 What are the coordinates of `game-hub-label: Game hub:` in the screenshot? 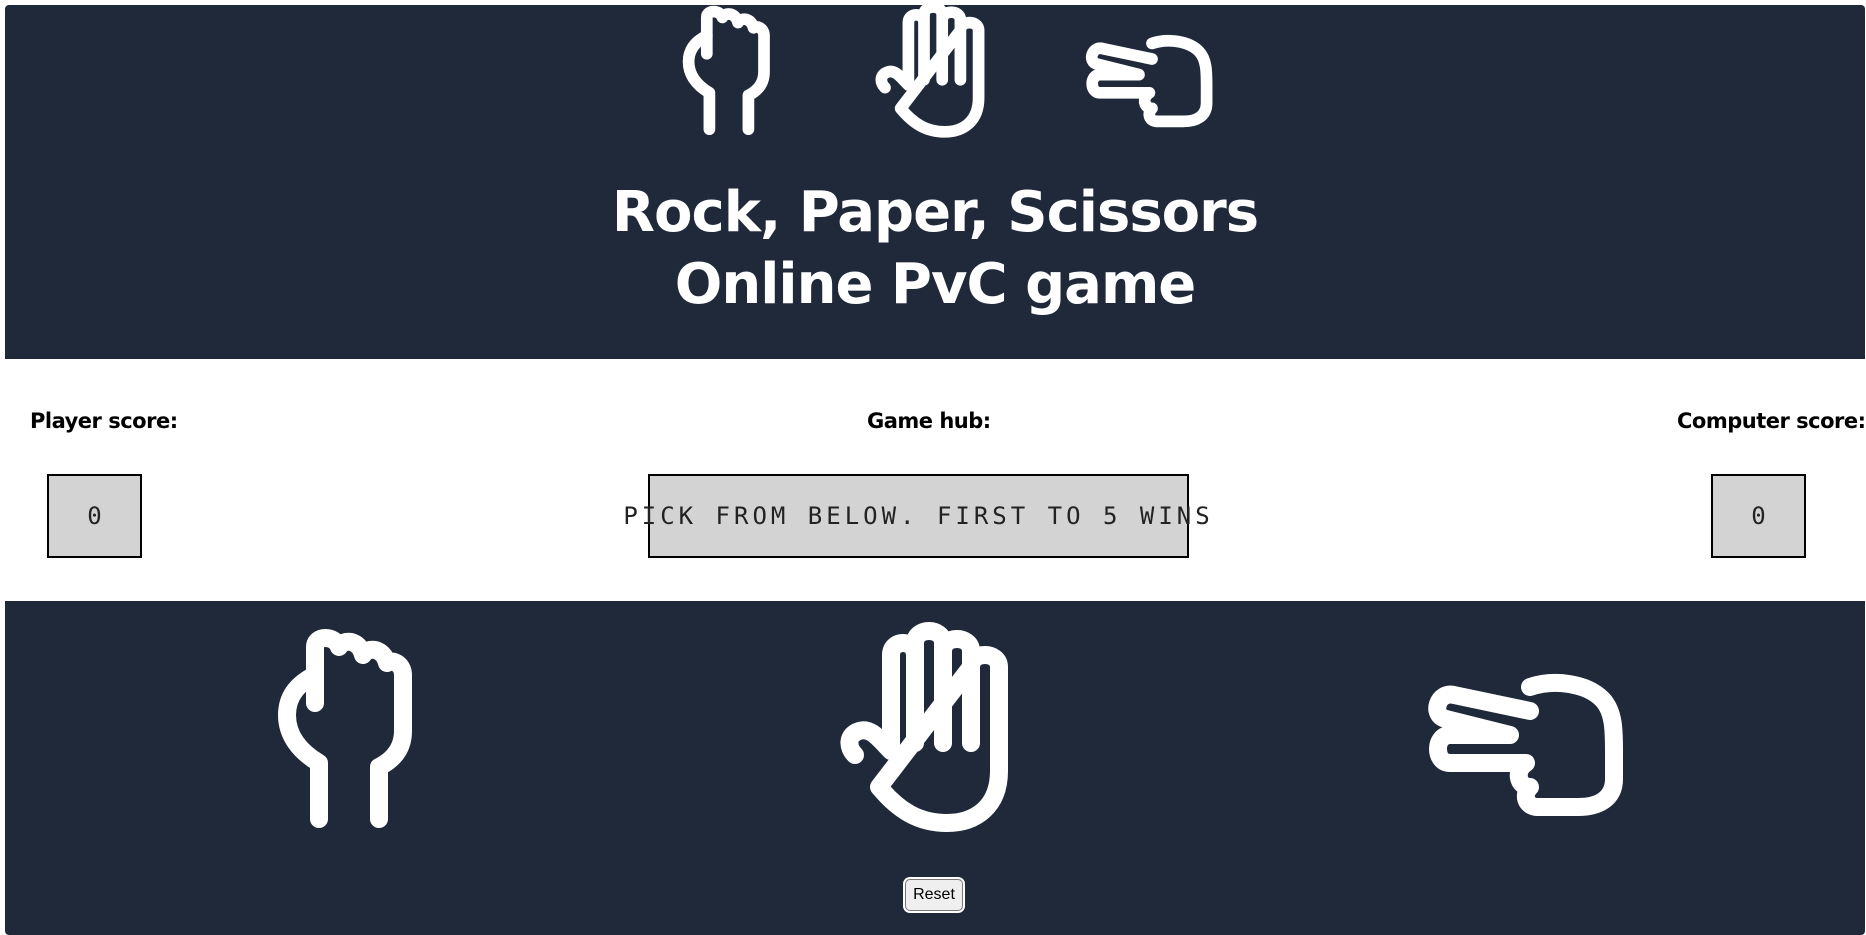 It's located at (929, 421).